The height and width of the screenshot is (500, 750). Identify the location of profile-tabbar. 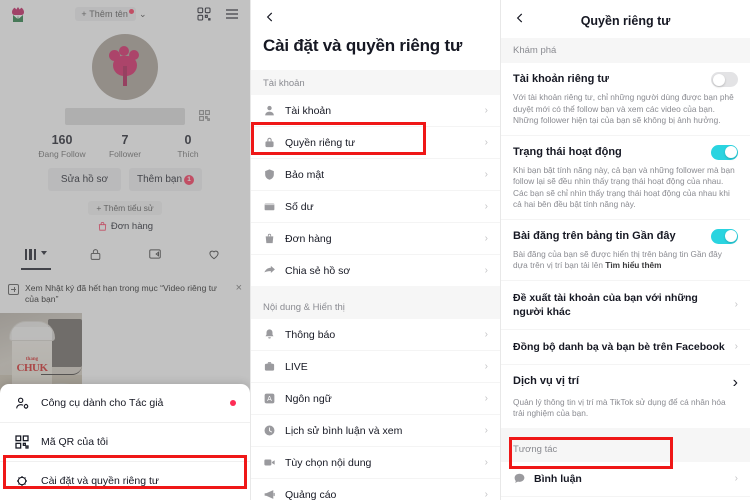
(125, 254).